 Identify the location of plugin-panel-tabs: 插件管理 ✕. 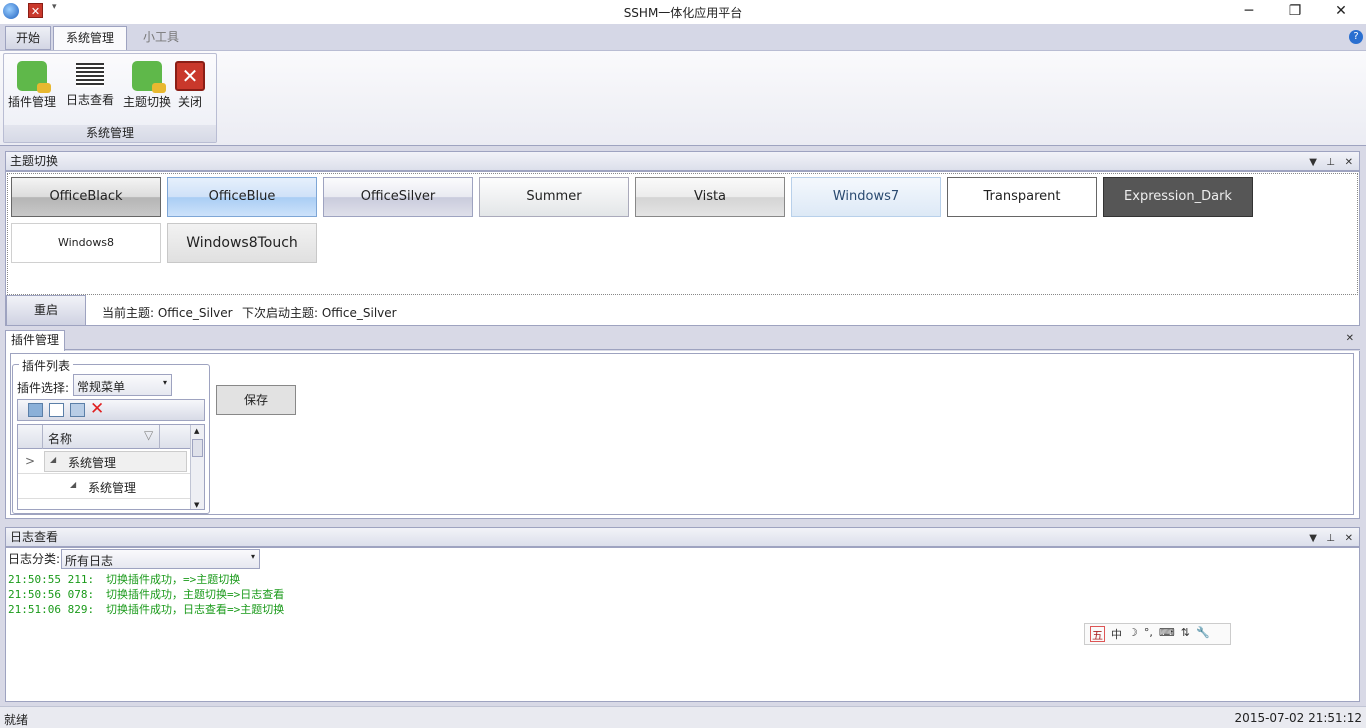
(682, 340).